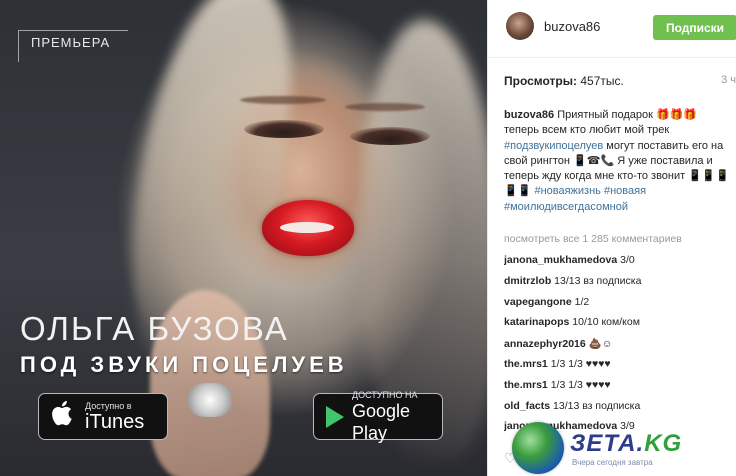 This screenshot has height=476, width=736. I want to click on google-play-badge-big: Google Play, so click(381, 421).